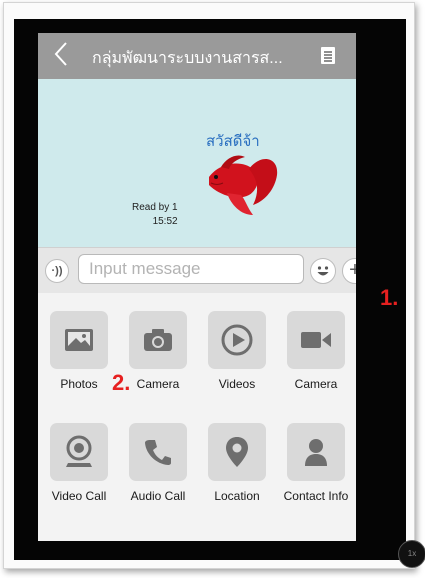 The image size is (425, 578). I want to click on action-video-call: Video Call, so click(79, 463).